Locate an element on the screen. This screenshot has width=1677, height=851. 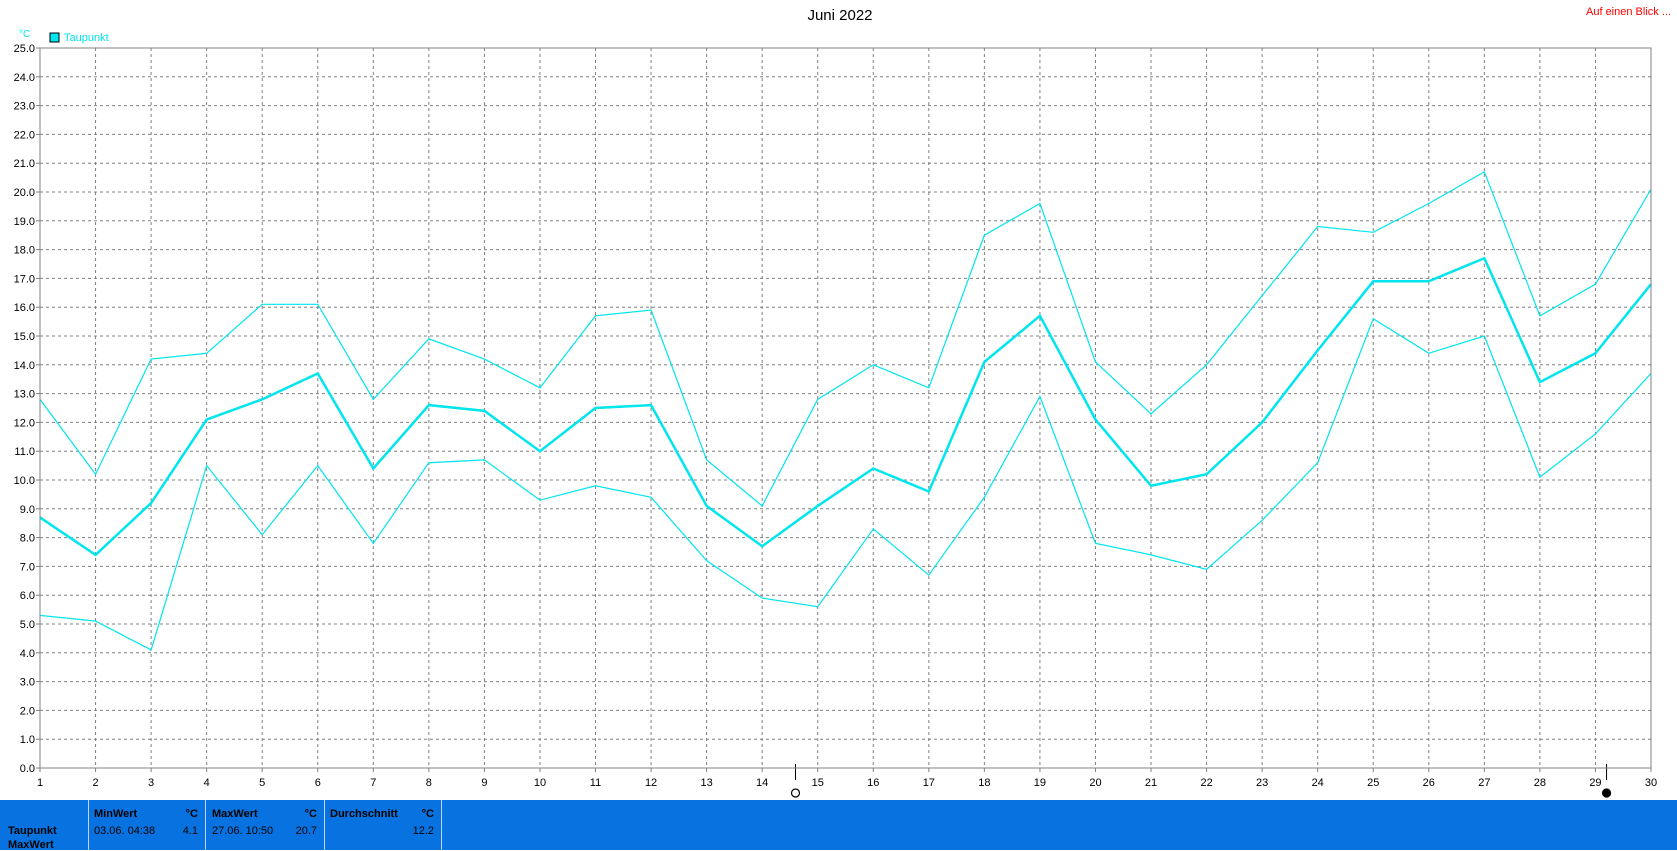
y-axis-unit: °C is located at coordinates (24, 34).